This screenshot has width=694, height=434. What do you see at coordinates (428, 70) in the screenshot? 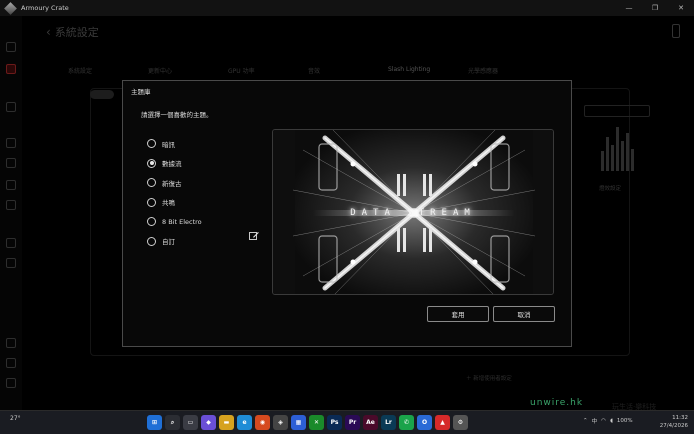
I see `tab-slash-lighting: Slash Lighting` at bounding box center [428, 70].